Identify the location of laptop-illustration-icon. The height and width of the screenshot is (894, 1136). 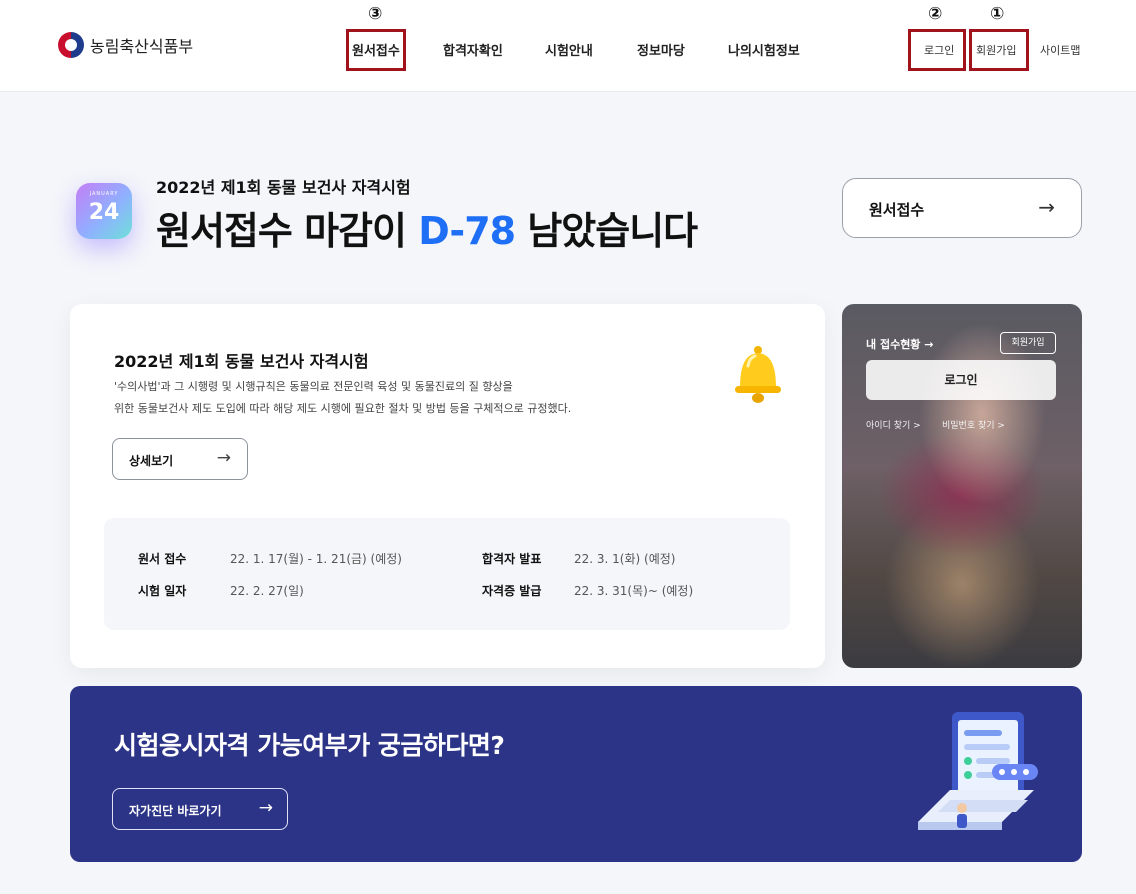
(978, 771).